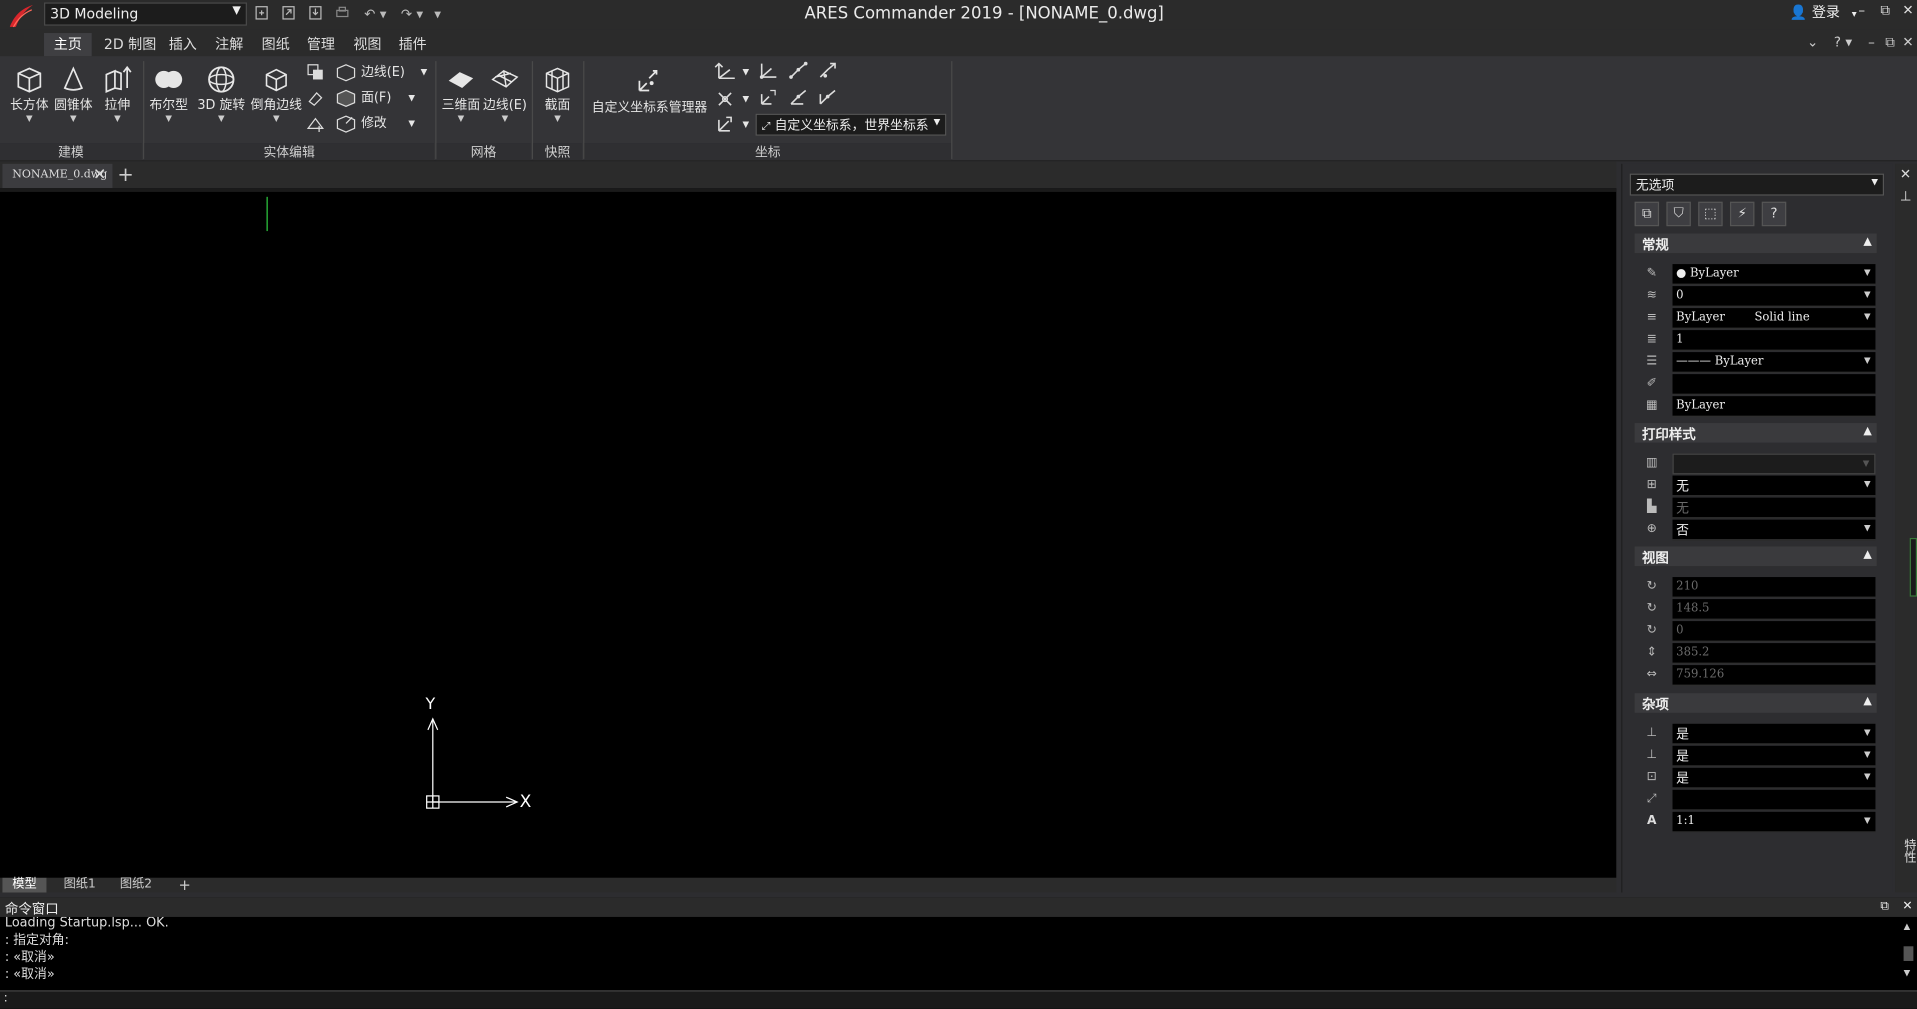 The width and height of the screenshot is (1917, 1009). Describe the element at coordinates (799, 98) in the screenshot. I see `ucs-face-icon` at that location.